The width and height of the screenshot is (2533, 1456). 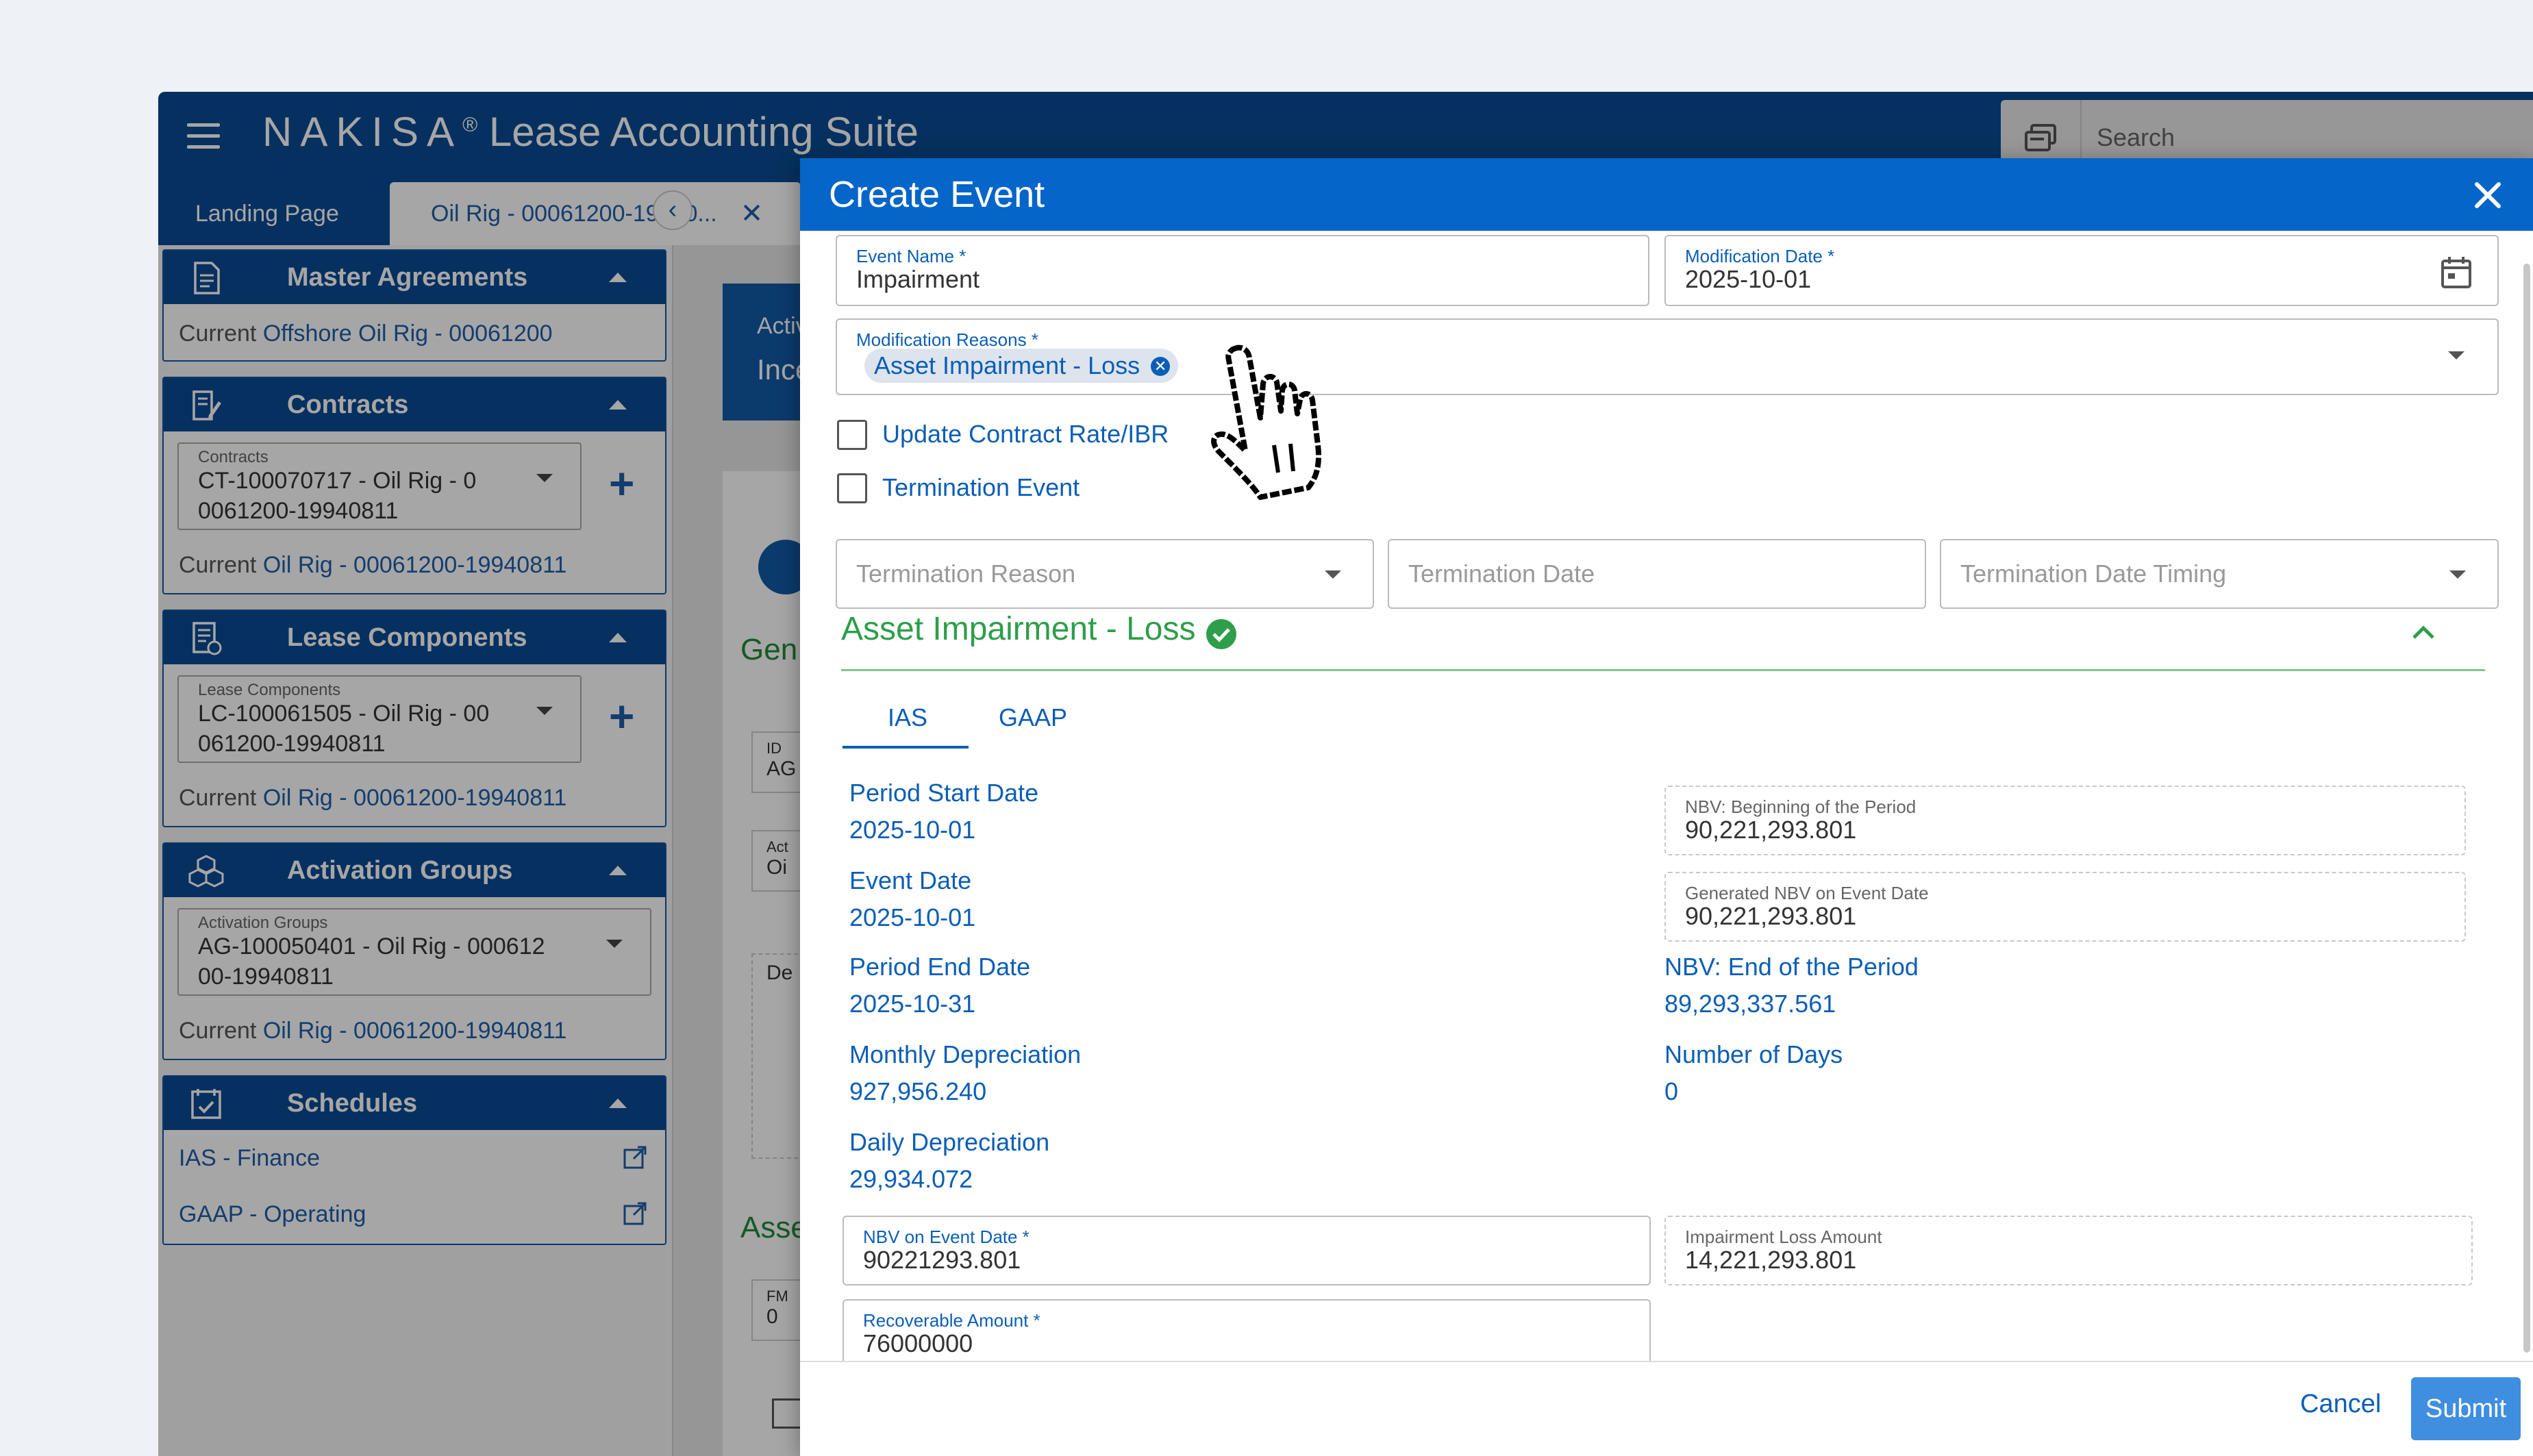 I want to click on period-start-date-label: Period Start Date, so click(x=944, y=793).